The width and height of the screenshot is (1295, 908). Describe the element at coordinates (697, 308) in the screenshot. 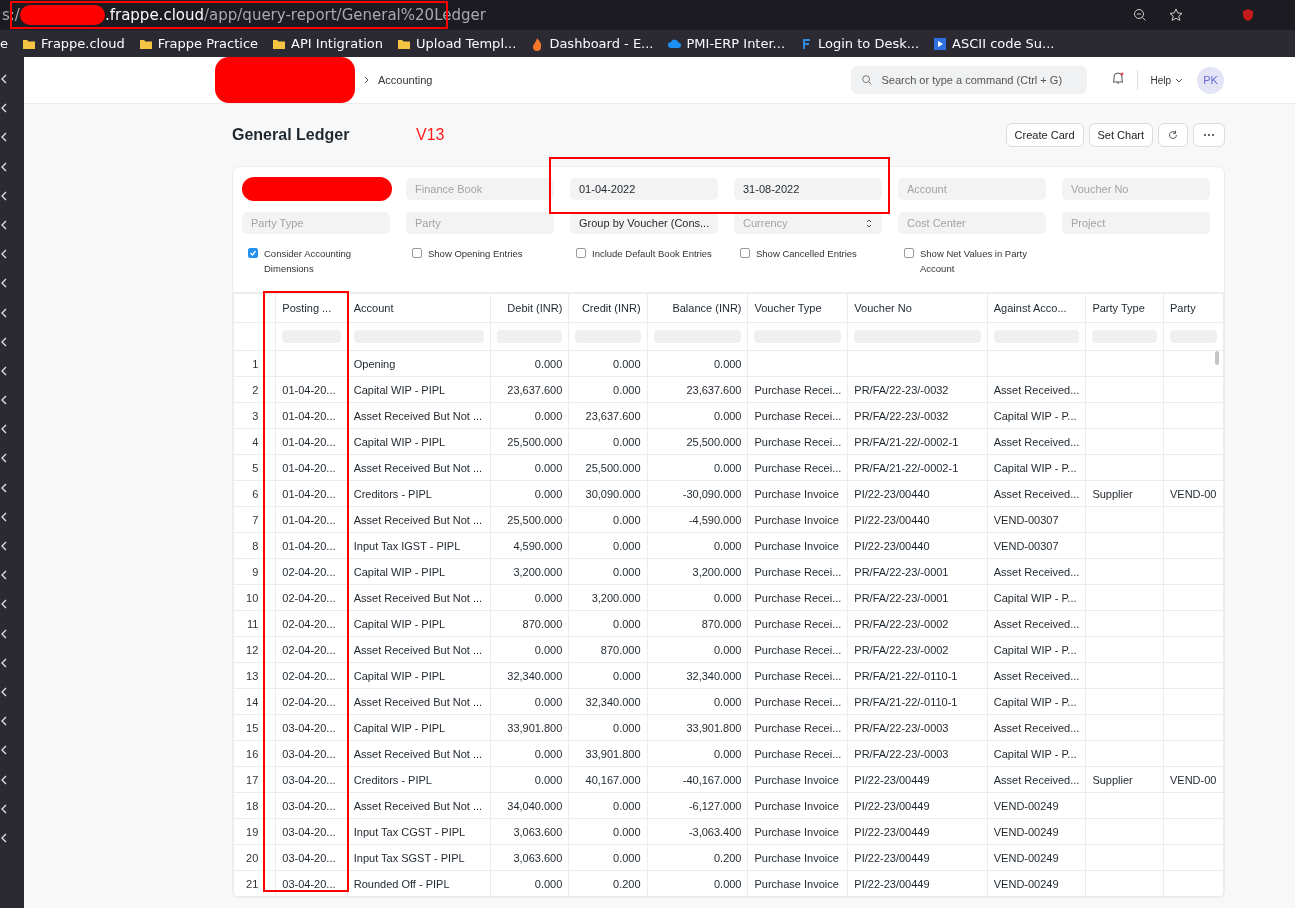

I see `column-header: Balance (INR)` at that location.